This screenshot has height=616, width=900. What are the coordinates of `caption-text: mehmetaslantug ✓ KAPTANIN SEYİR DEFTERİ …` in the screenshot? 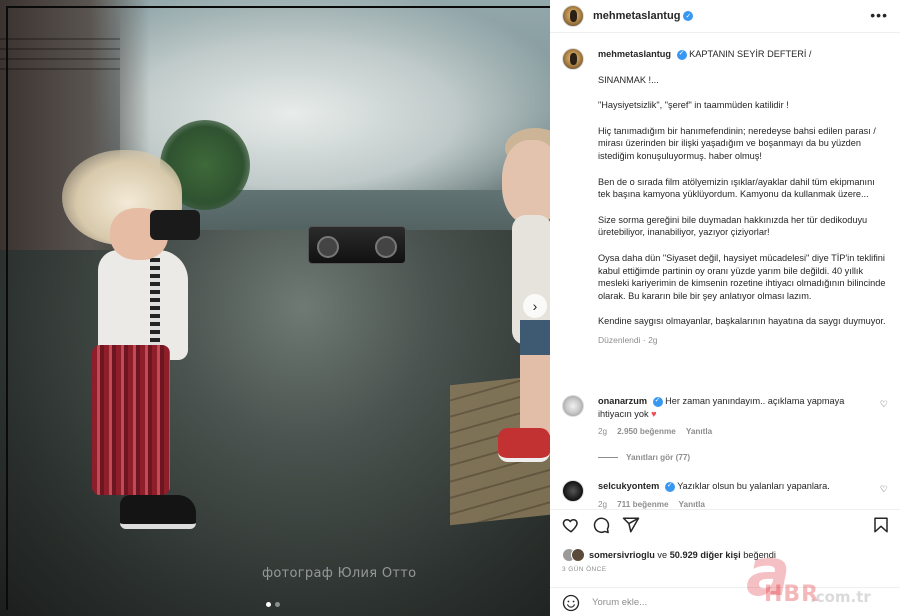 It's located at (743, 188).